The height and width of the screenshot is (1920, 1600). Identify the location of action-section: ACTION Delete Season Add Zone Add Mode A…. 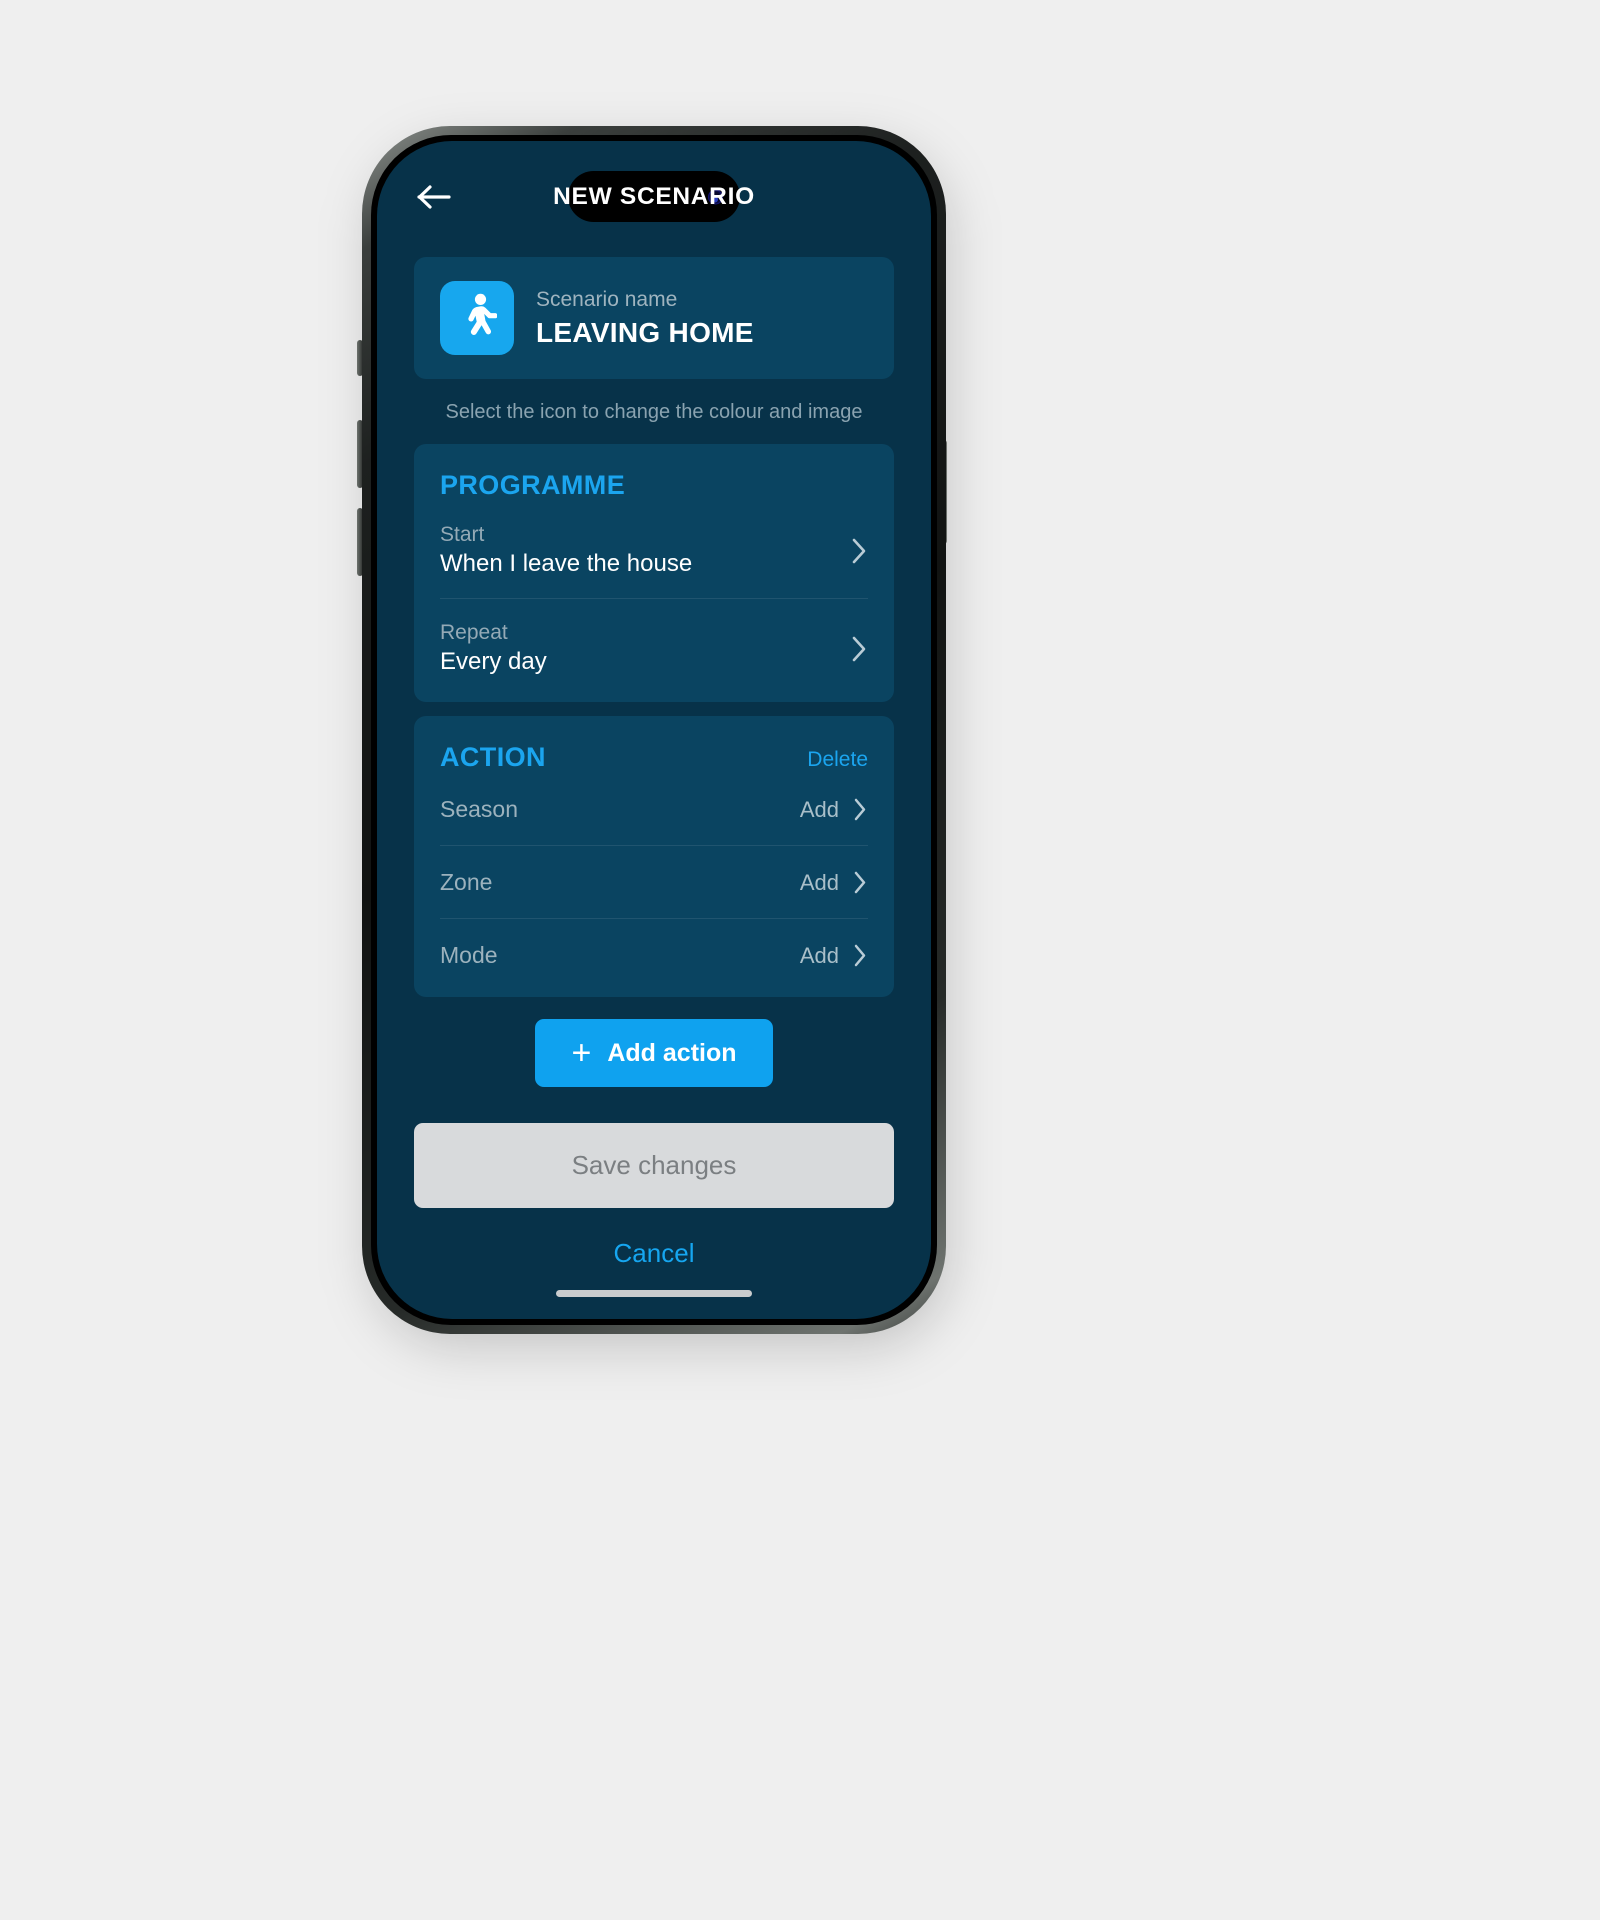
(654, 856).